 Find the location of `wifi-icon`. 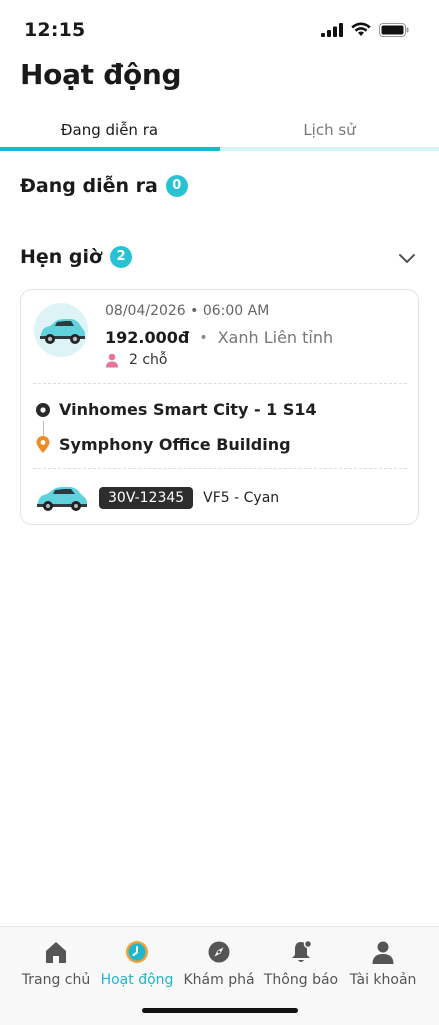

wifi-icon is located at coordinates (361, 29).